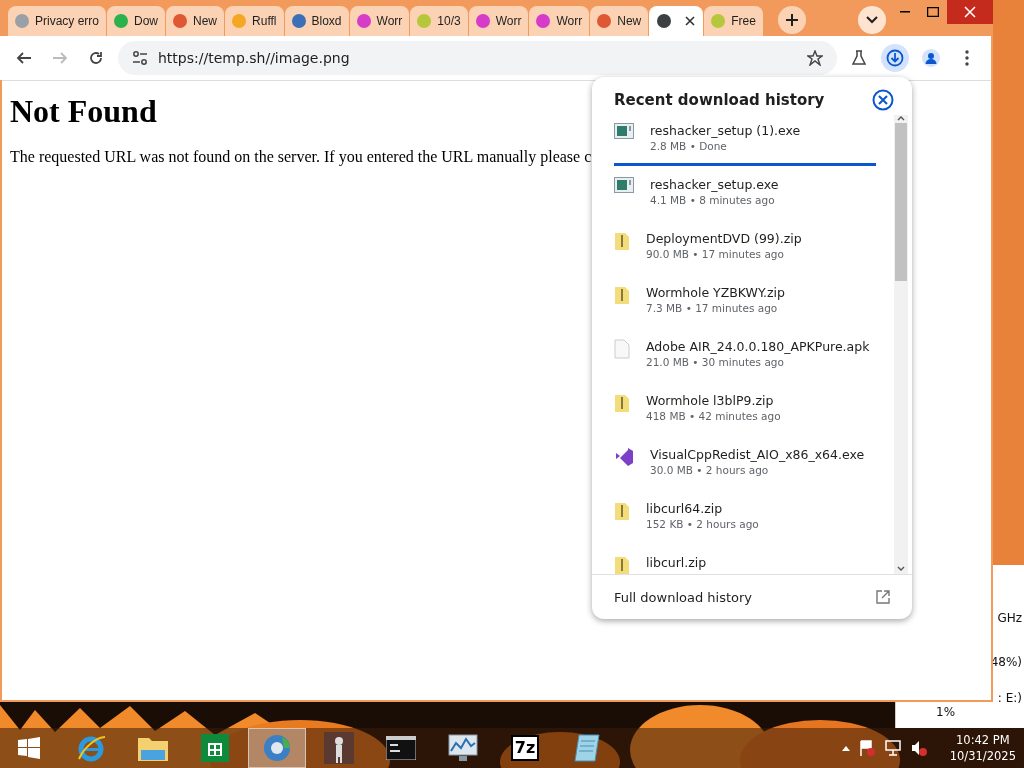  Describe the element at coordinates (140, 58) in the screenshot. I see `site-settings-icon` at that location.